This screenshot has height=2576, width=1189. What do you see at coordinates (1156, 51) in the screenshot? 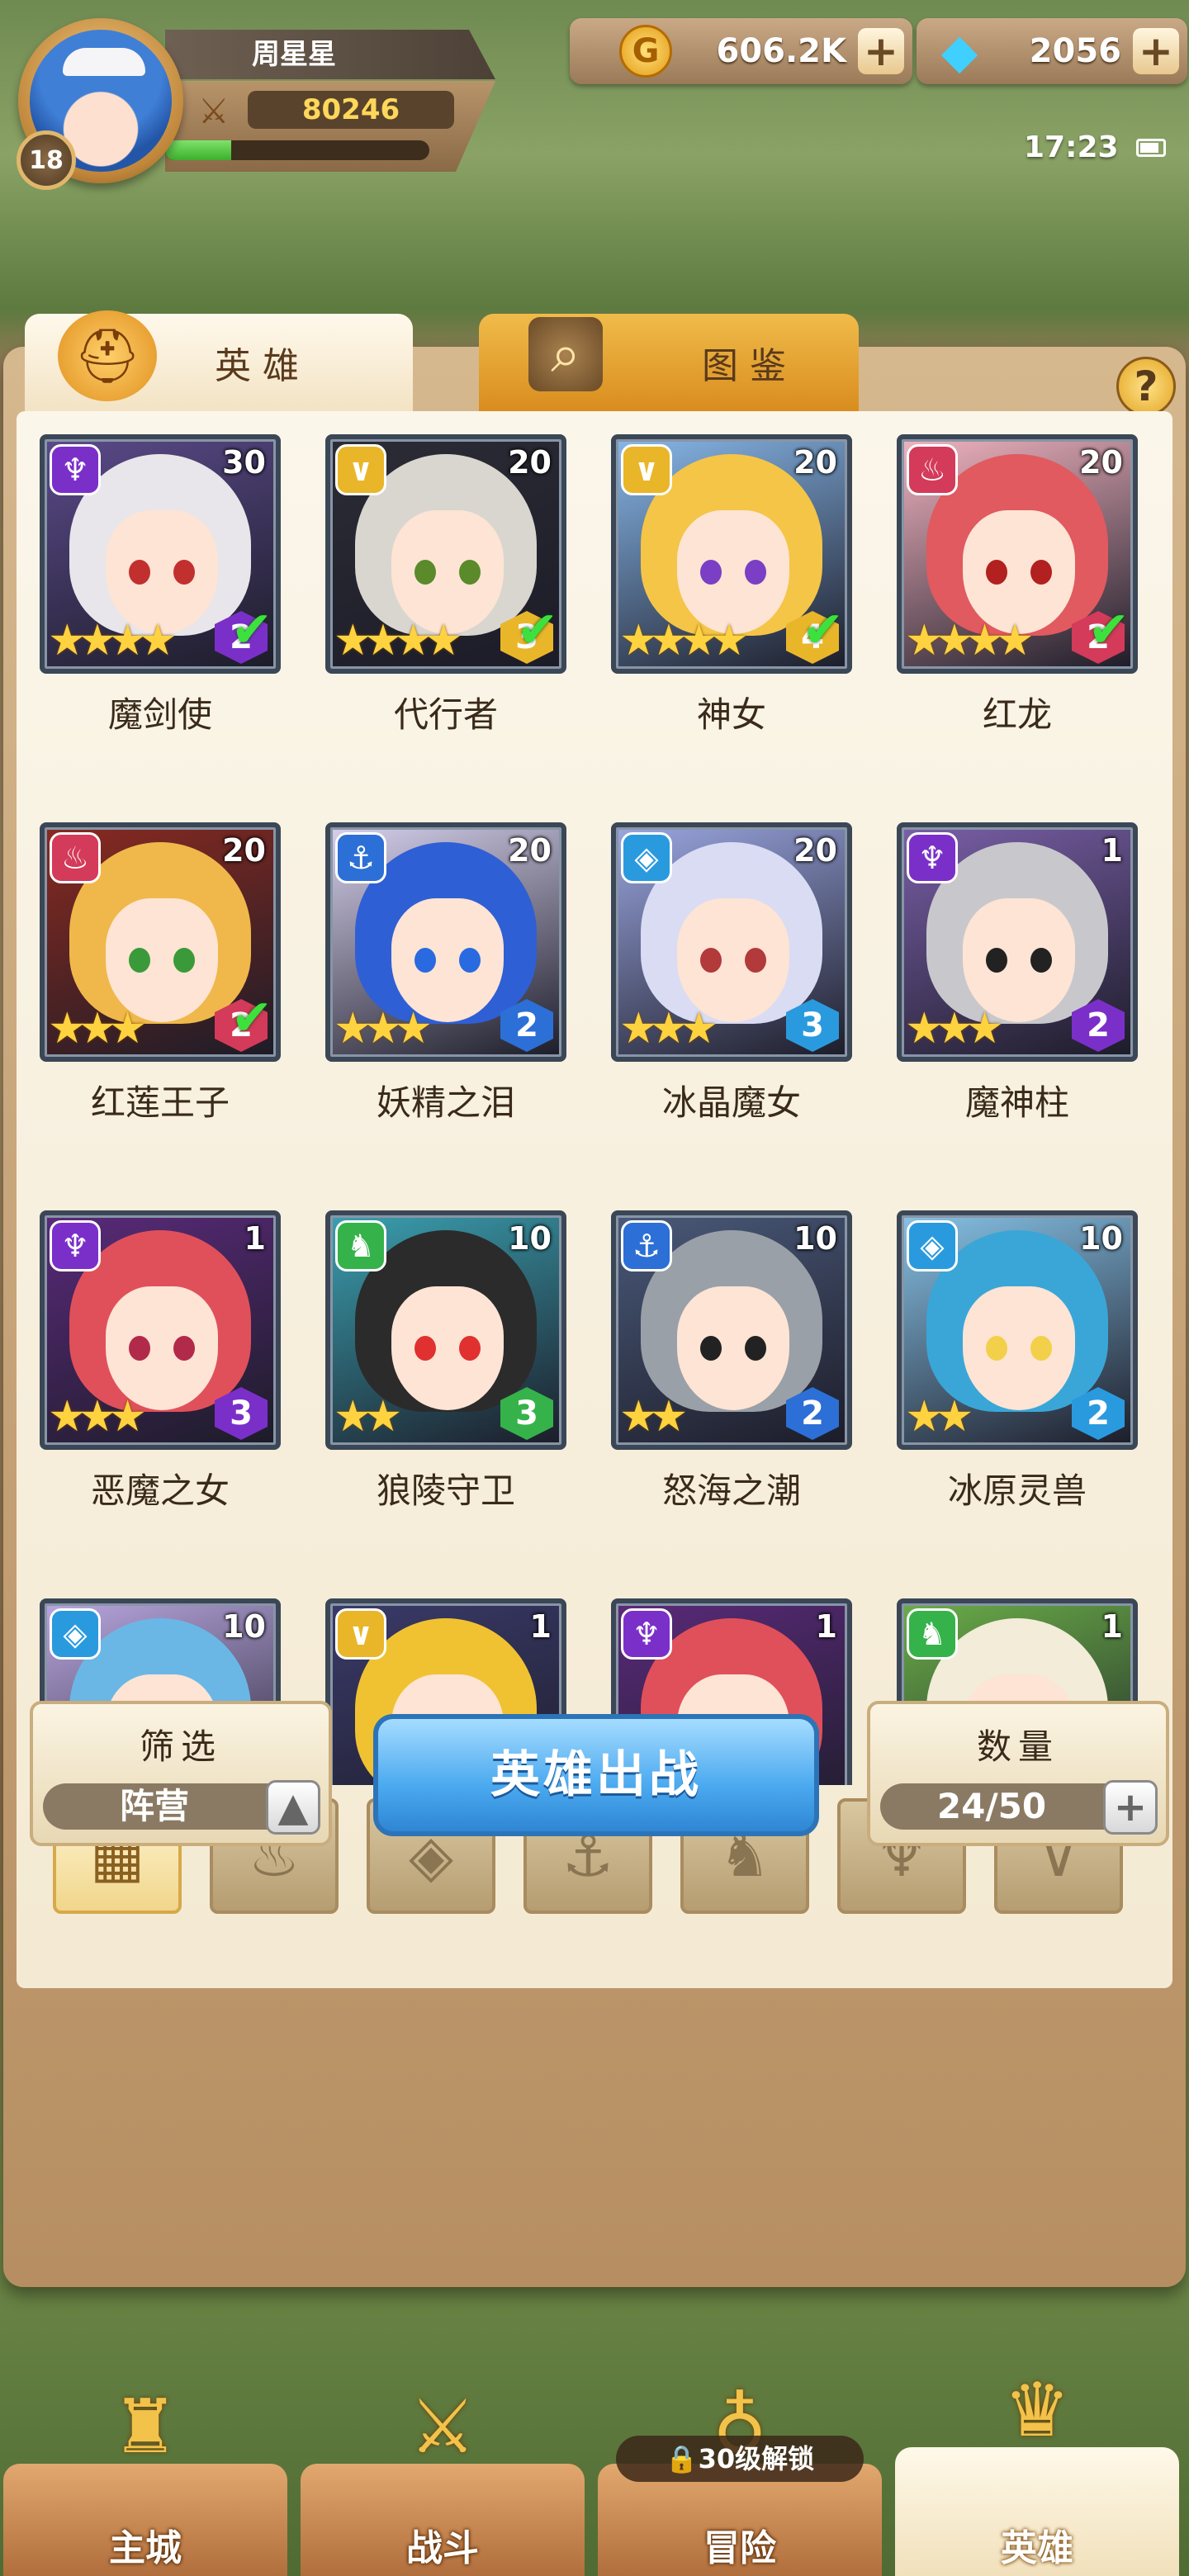
I see `add-gems-button: +` at bounding box center [1156, 51].